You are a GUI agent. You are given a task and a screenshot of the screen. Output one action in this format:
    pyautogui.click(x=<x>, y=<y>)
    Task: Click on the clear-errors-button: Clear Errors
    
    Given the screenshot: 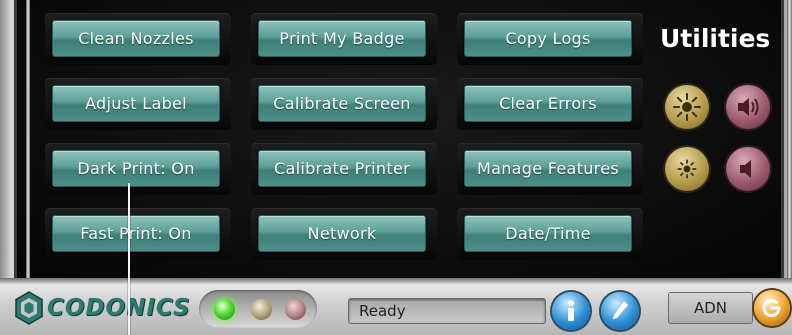 What is the action you would take?
    pyautogui.click(x=548, y=103)
    